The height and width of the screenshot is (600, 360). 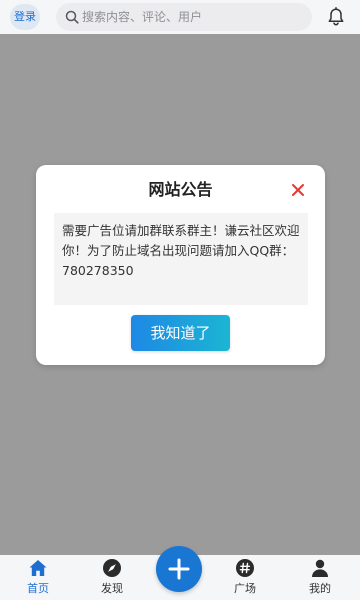 What do you see at coordinates (112, 577) in the screenshot?
I see `nav-item-discover: 发现` at bounding box center [112, 577].